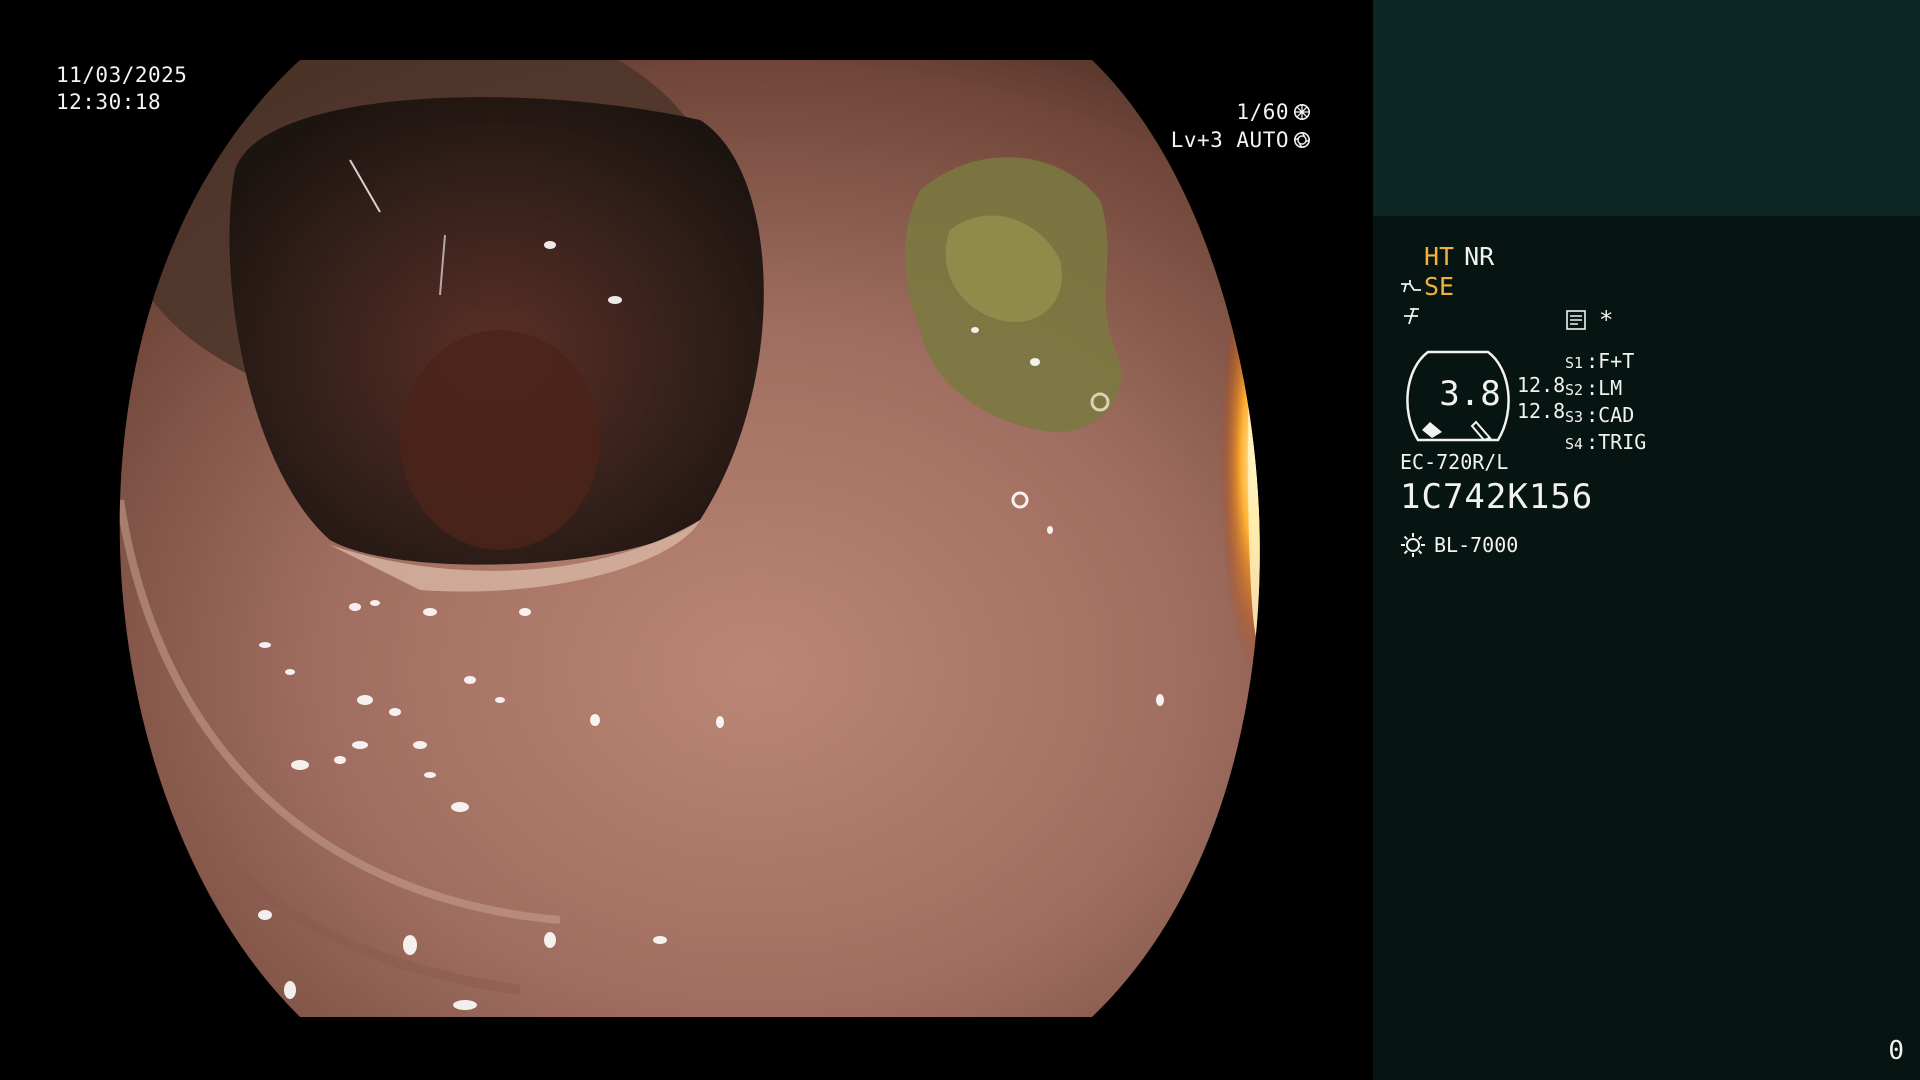 The width and height of the screenshot is (1920, 1080). I want to click on switch-value: TRIG, so click(1622, 442).